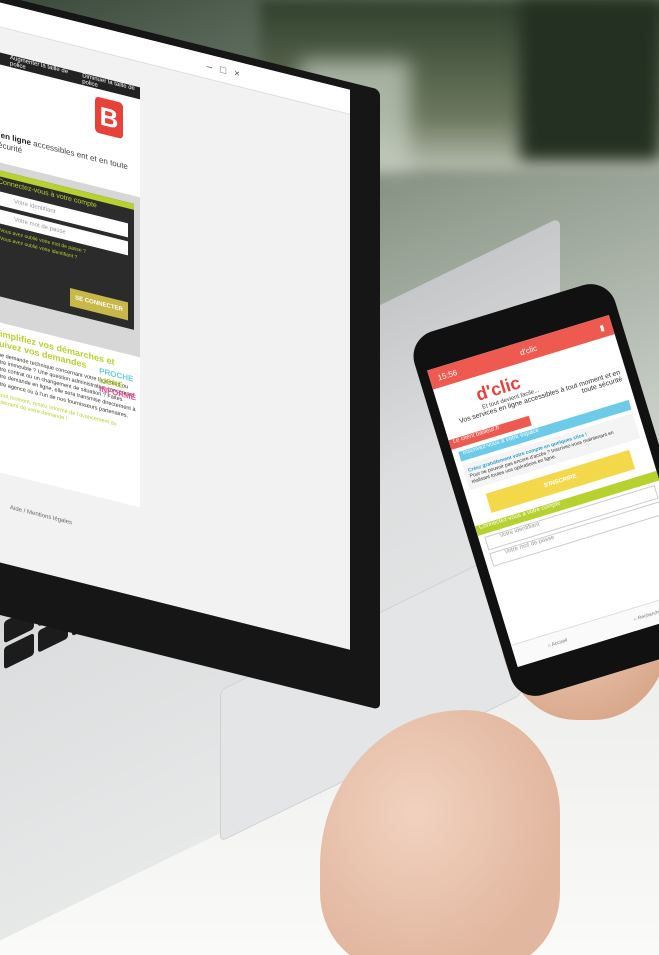 The width and height of the screenshot is (659, 955). I want to click on close-button: ×, so click(237, 73).